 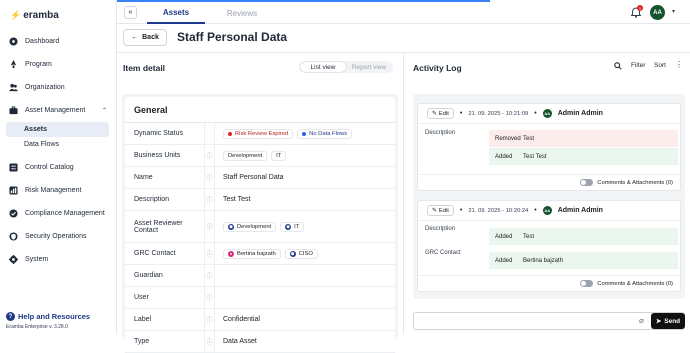 I want to click on collapse-sidebar-button: «, so click(x=130, y=12).